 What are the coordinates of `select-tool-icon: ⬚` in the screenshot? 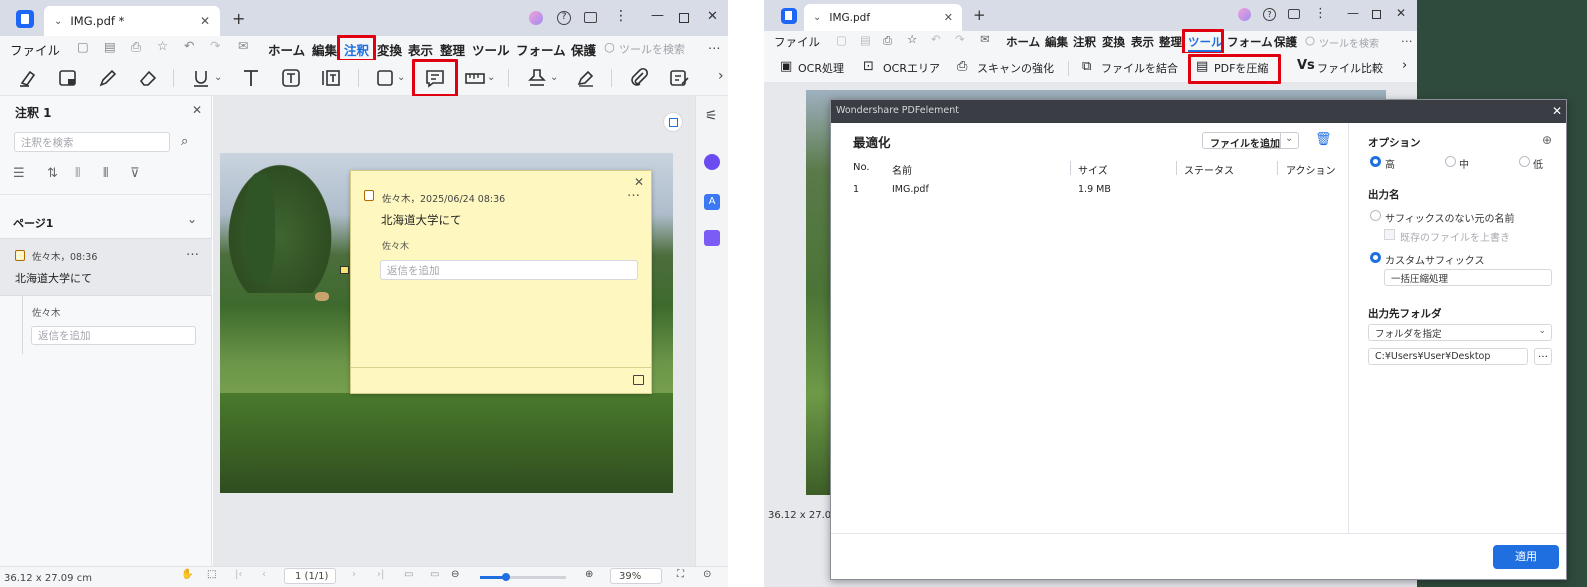 It's located at (211, 574).